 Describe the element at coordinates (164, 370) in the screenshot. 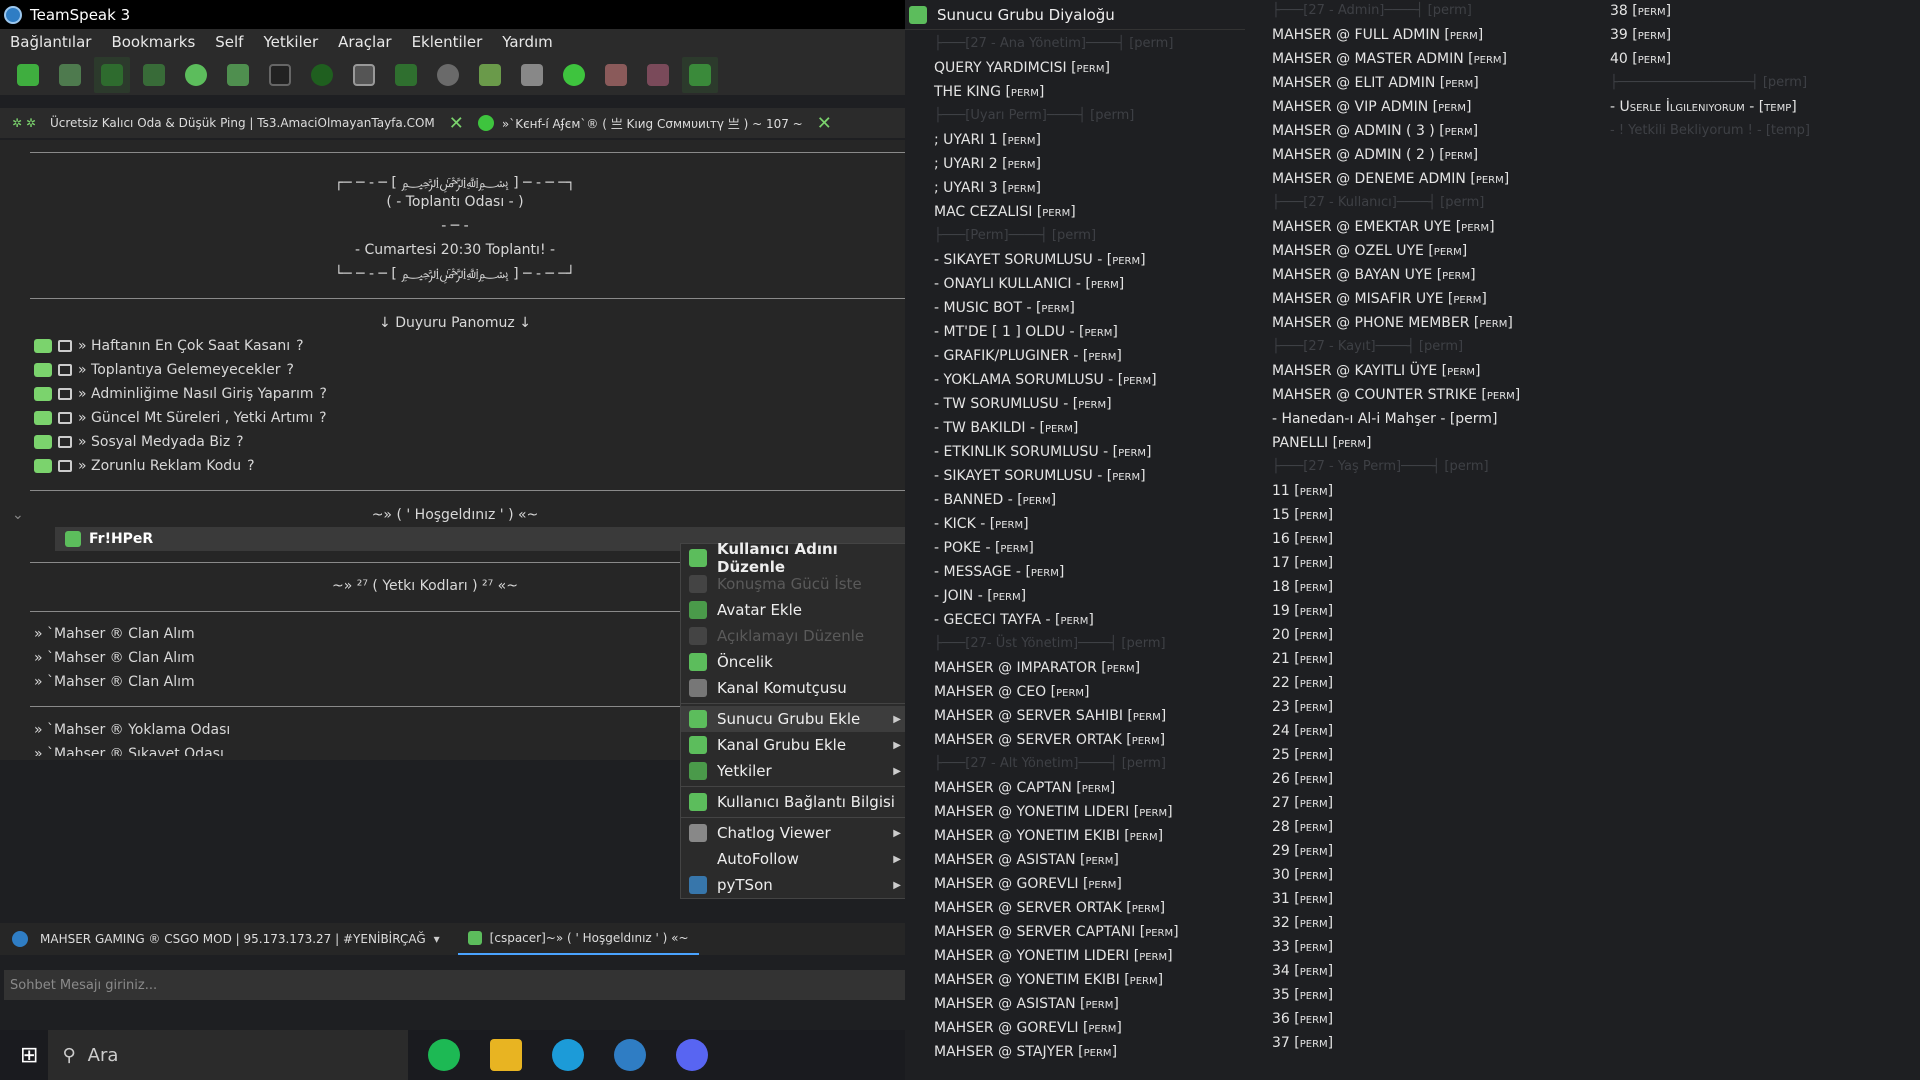

I see `channel-item: » Toplantıya Gelemeyecekler?` at that location.